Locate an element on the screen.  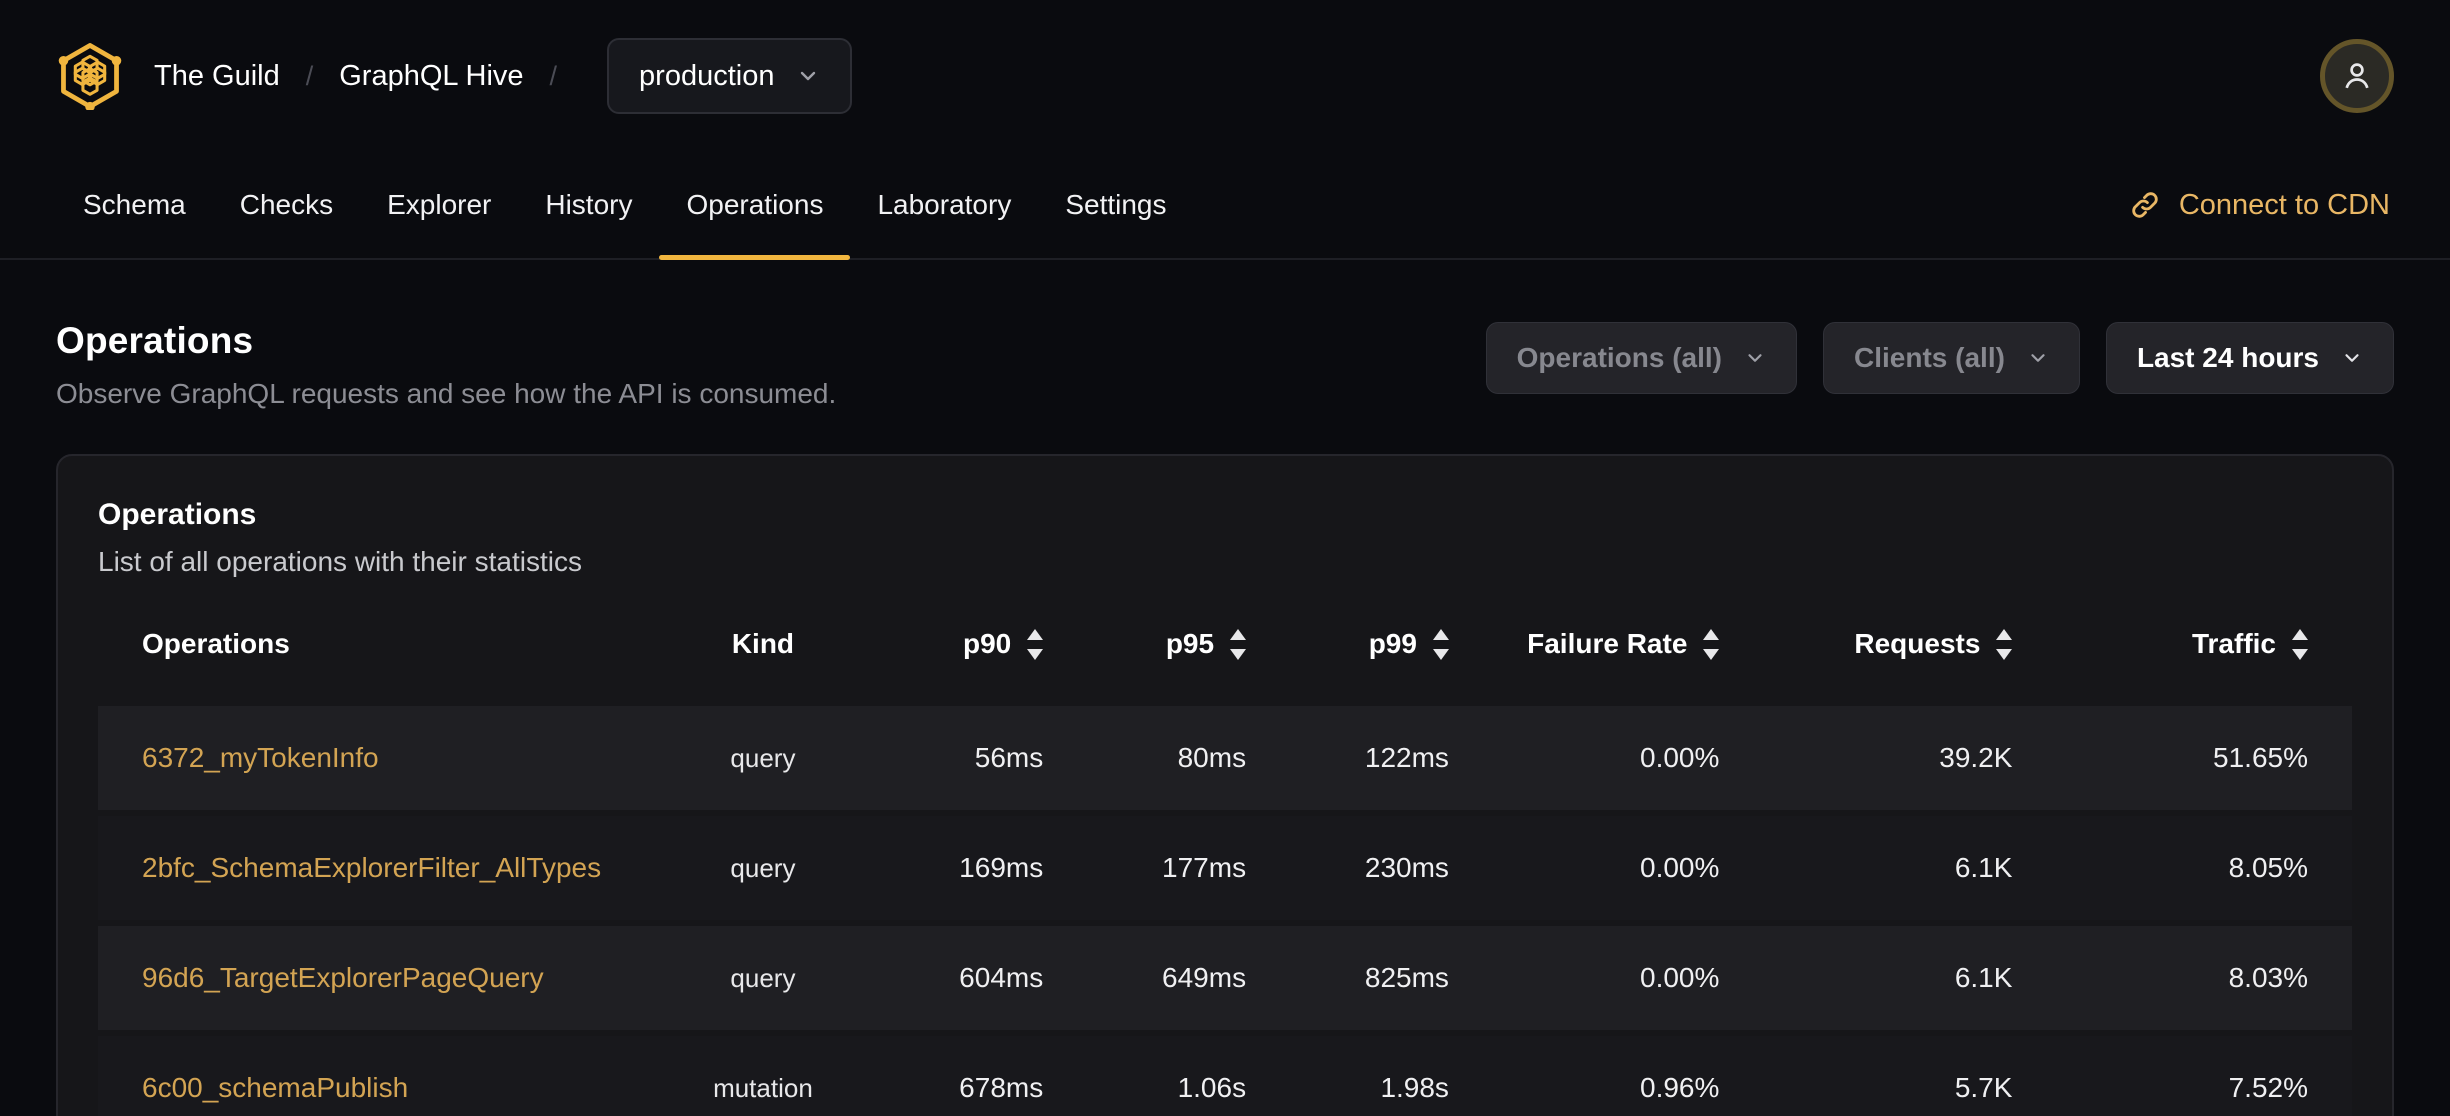
column-header-p99: p99 is located at coordinates (1371, 646).